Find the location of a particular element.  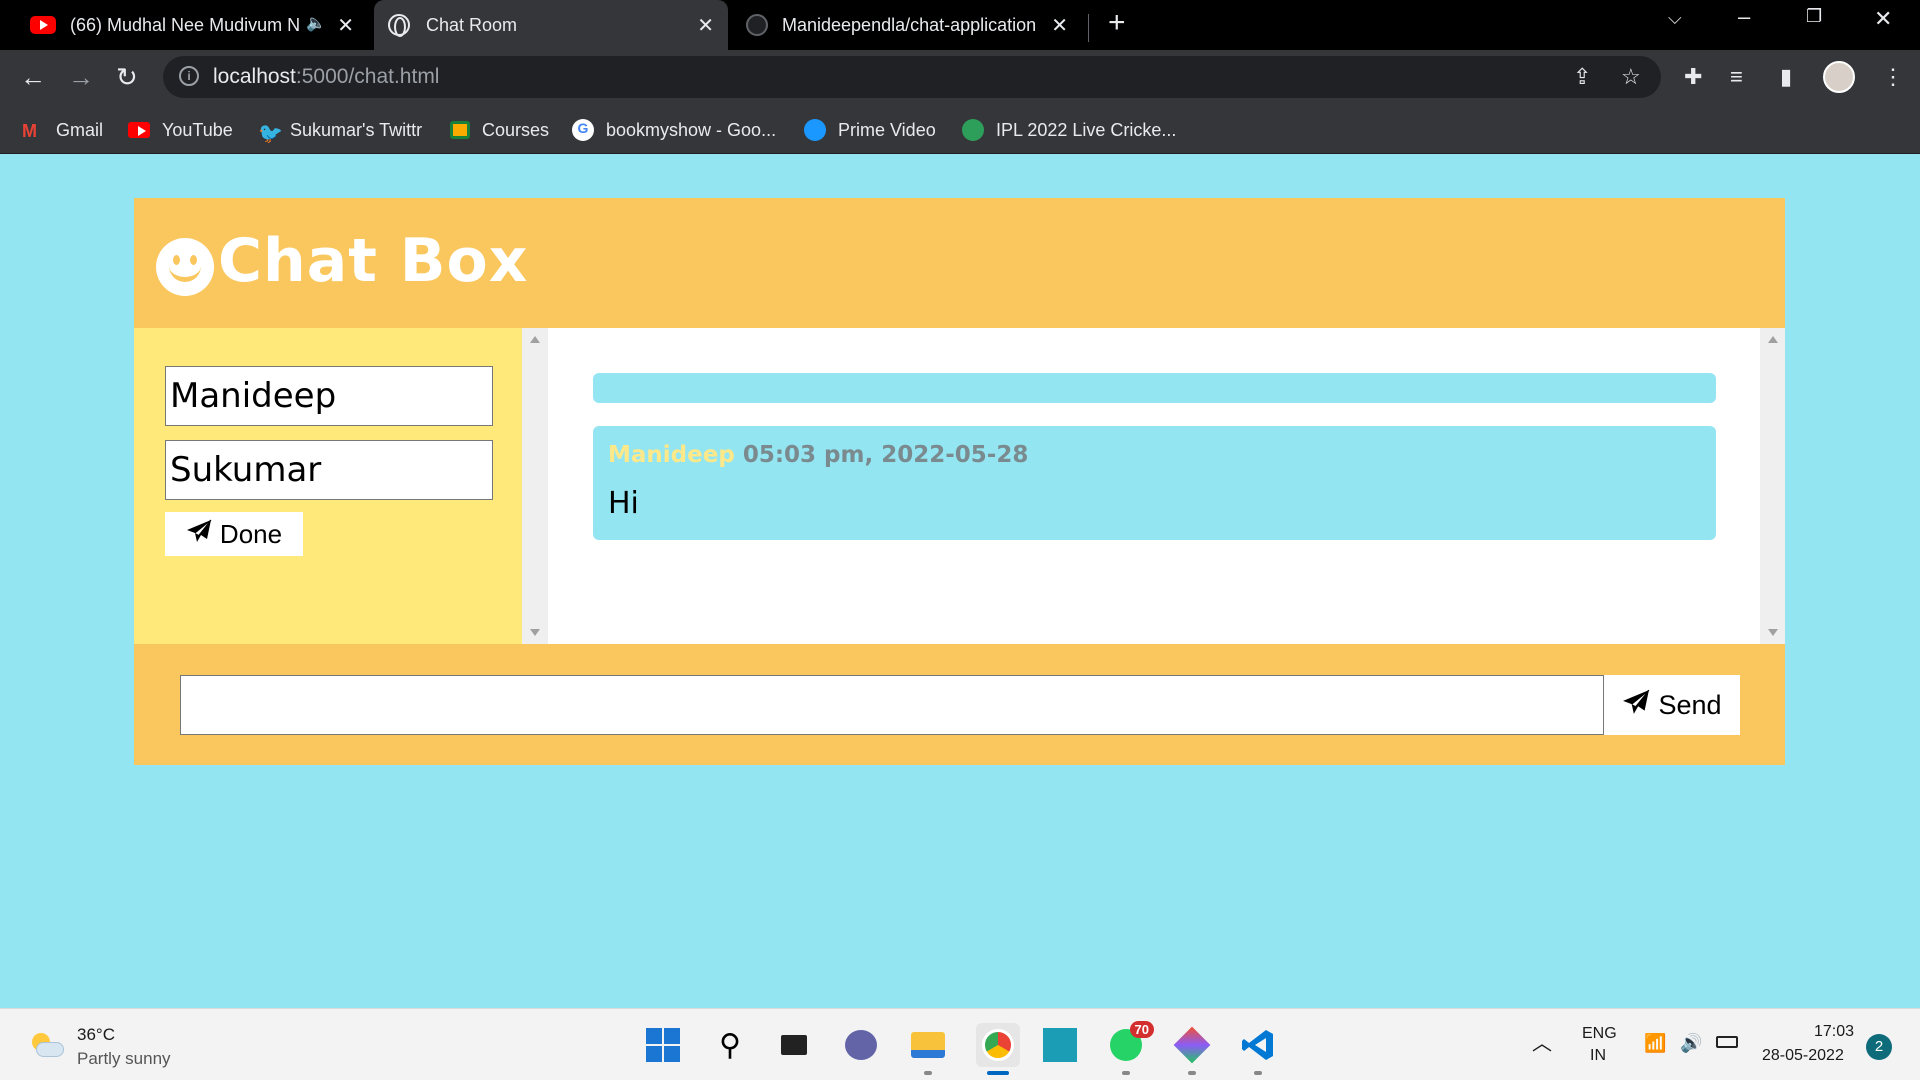

twitter-icon: 🐦 is located at coordinates (270, 134).